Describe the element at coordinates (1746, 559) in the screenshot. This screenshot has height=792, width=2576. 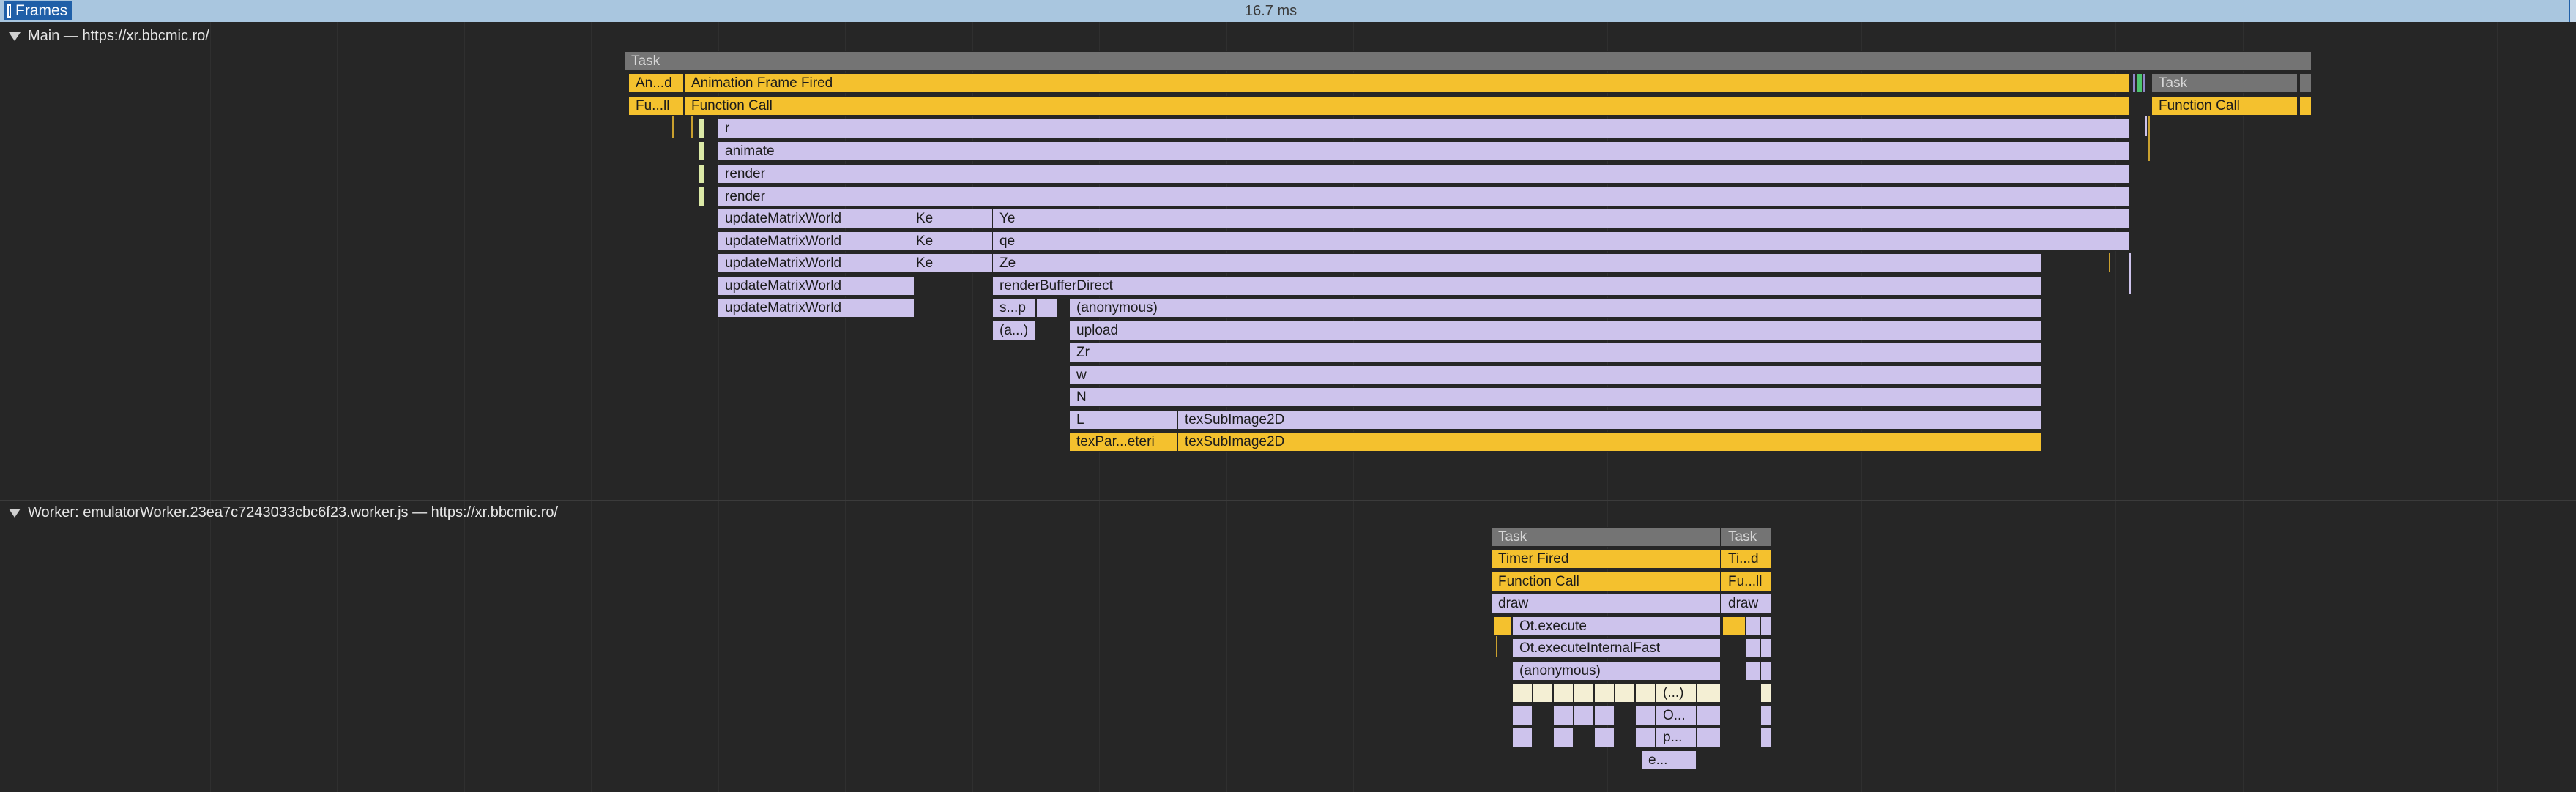
I see `timer-fired-short-block: Ti...d` at that location.